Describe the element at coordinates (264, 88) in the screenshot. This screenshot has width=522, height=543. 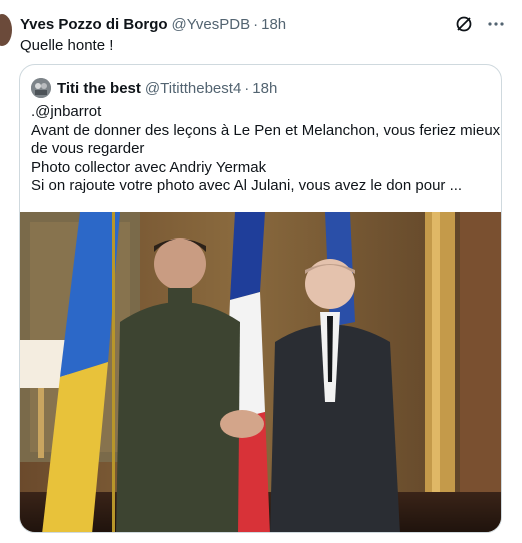
I see `quoted-tweet-time: 18h` at that location.